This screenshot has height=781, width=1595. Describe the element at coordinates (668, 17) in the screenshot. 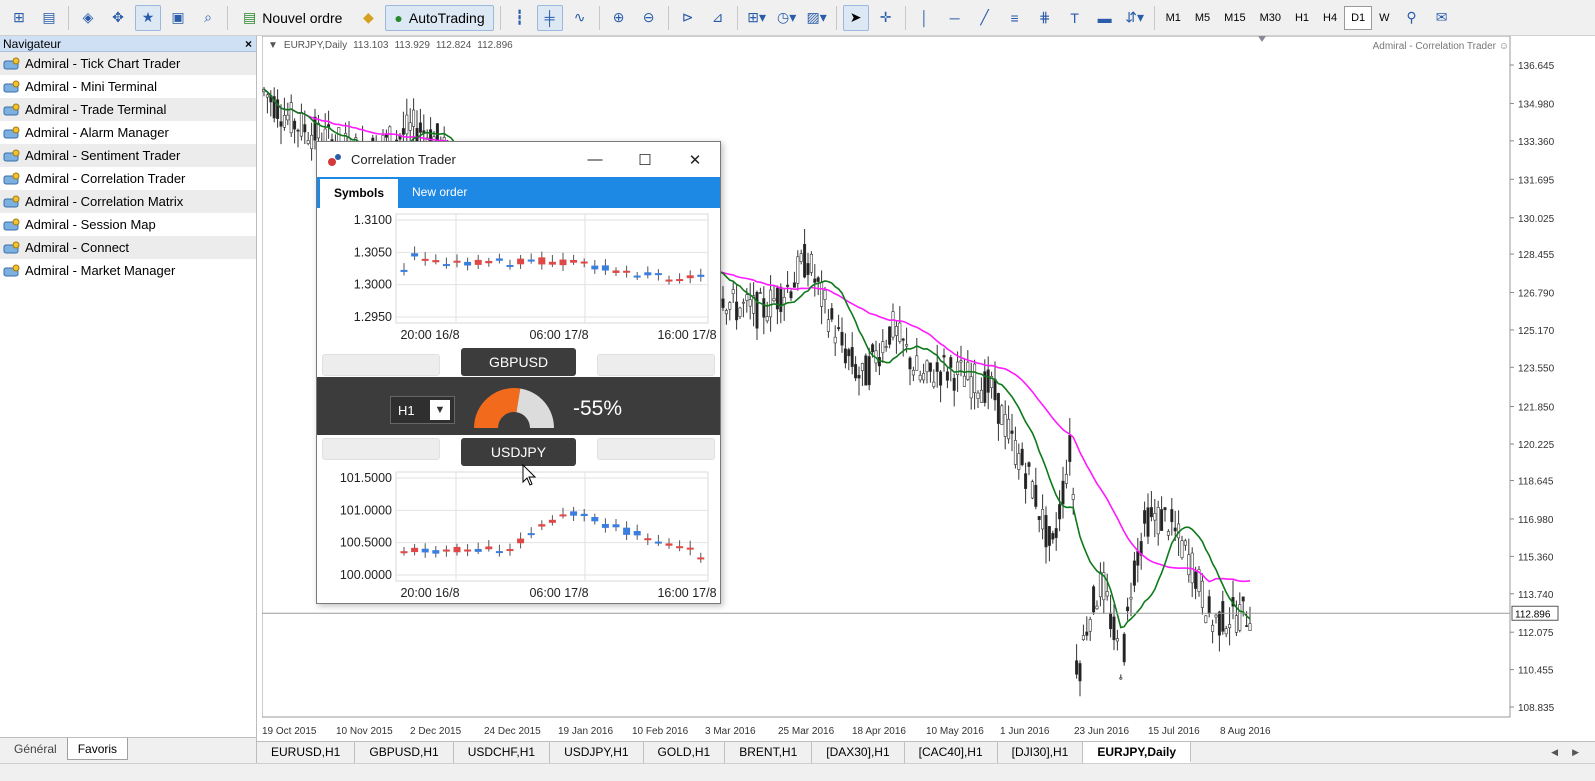

I see `toolbar-separator` at that location.